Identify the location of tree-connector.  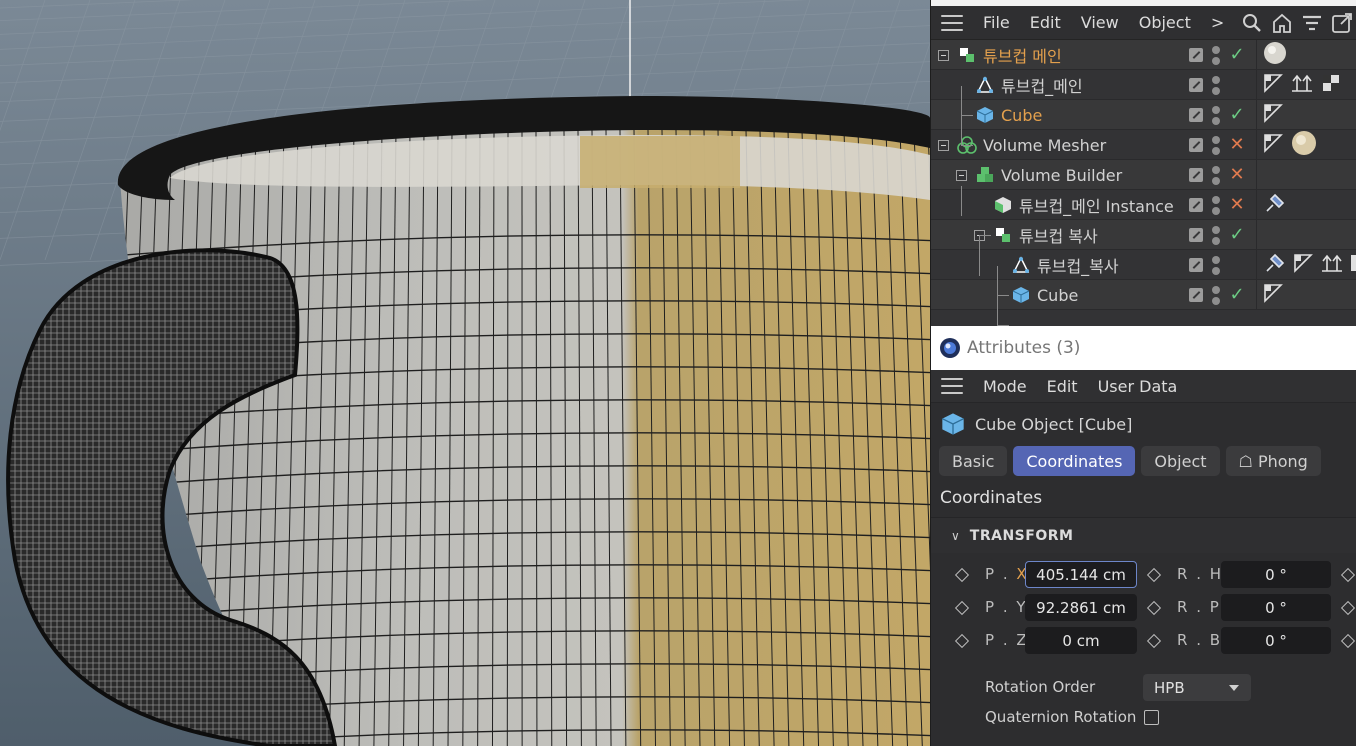
(1003, 295).